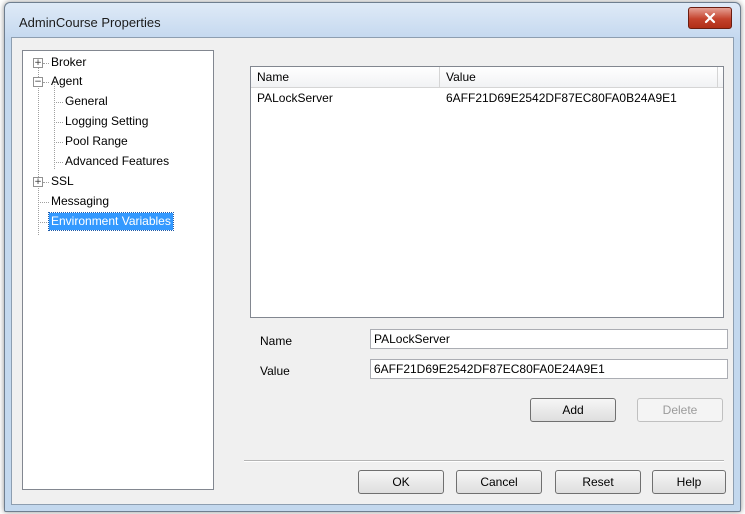 The image size is (745, 514). What do you see at coordinates (578, 77) in the screenshot?
I see `column-header-value: Value` at bounding box center [578, 77].